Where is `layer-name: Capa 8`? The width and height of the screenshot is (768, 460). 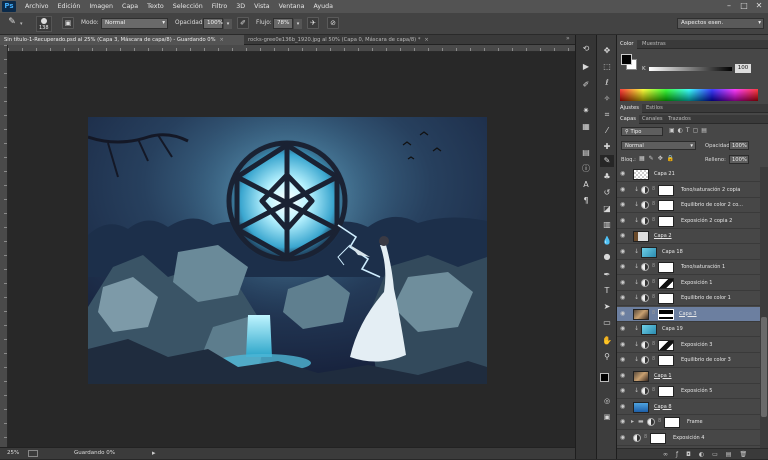
layer-name: Capa 8 is located at coordinates (663, 407).